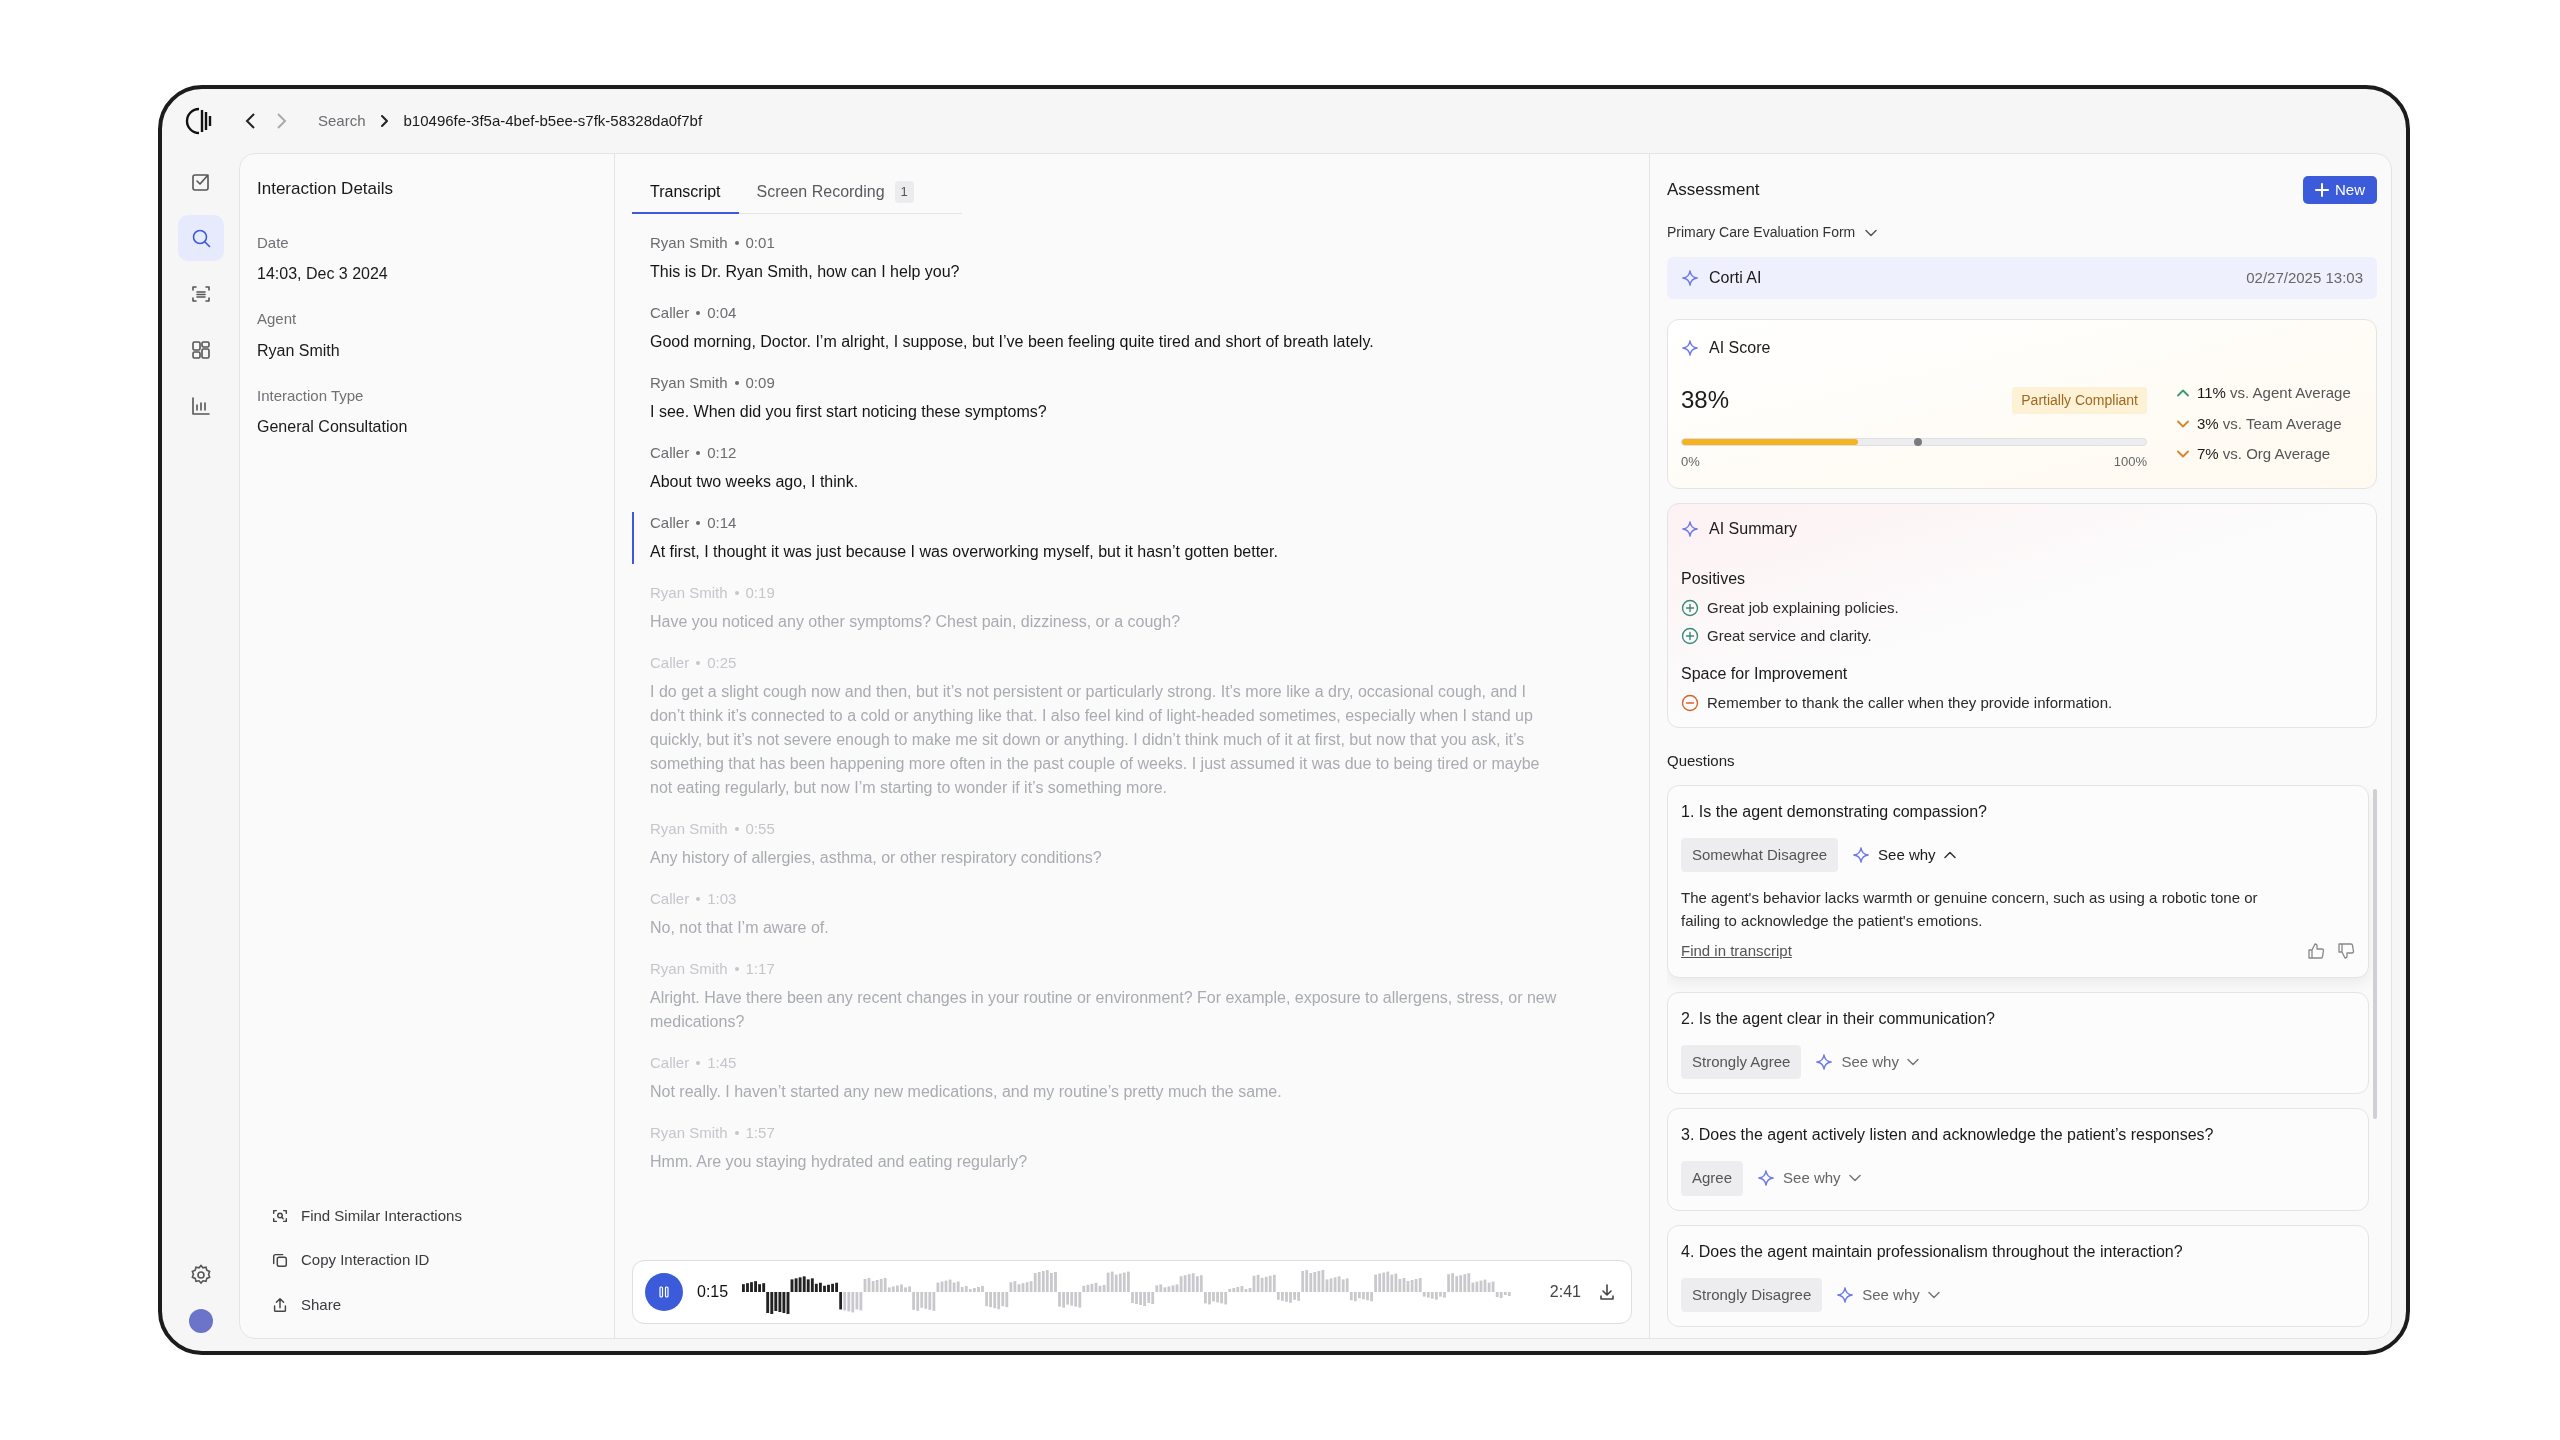 The height and width of the screenshot is (1440, 2560). I want to click on thumbs-down-button, so click(2346, 951).